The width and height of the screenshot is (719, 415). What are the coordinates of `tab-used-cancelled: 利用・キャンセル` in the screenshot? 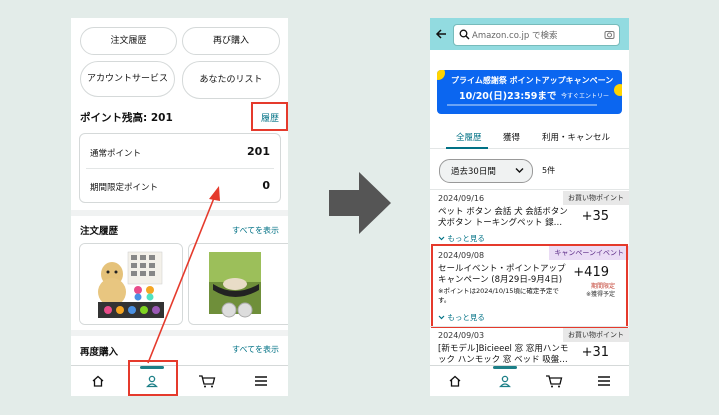 It's located at (576, 137).